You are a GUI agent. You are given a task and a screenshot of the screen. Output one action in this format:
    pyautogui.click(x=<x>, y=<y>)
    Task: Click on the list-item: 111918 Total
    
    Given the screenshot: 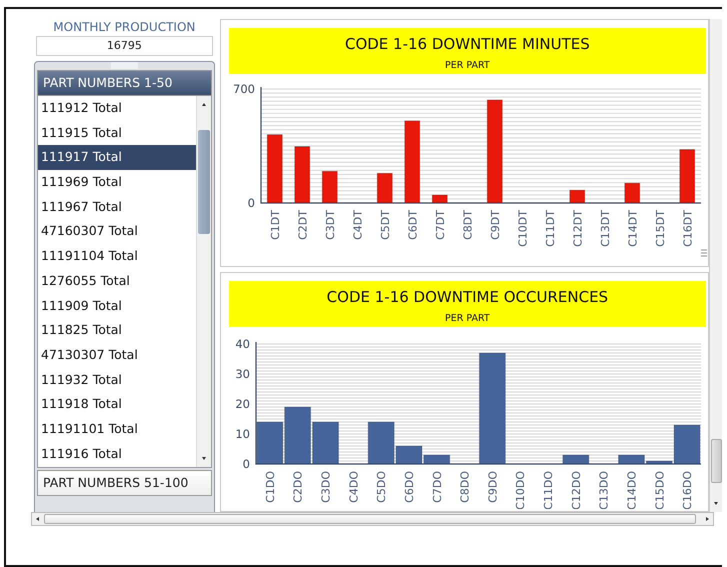 What is the action you would take?
    pyautogui.click(x=117, y=404)
    